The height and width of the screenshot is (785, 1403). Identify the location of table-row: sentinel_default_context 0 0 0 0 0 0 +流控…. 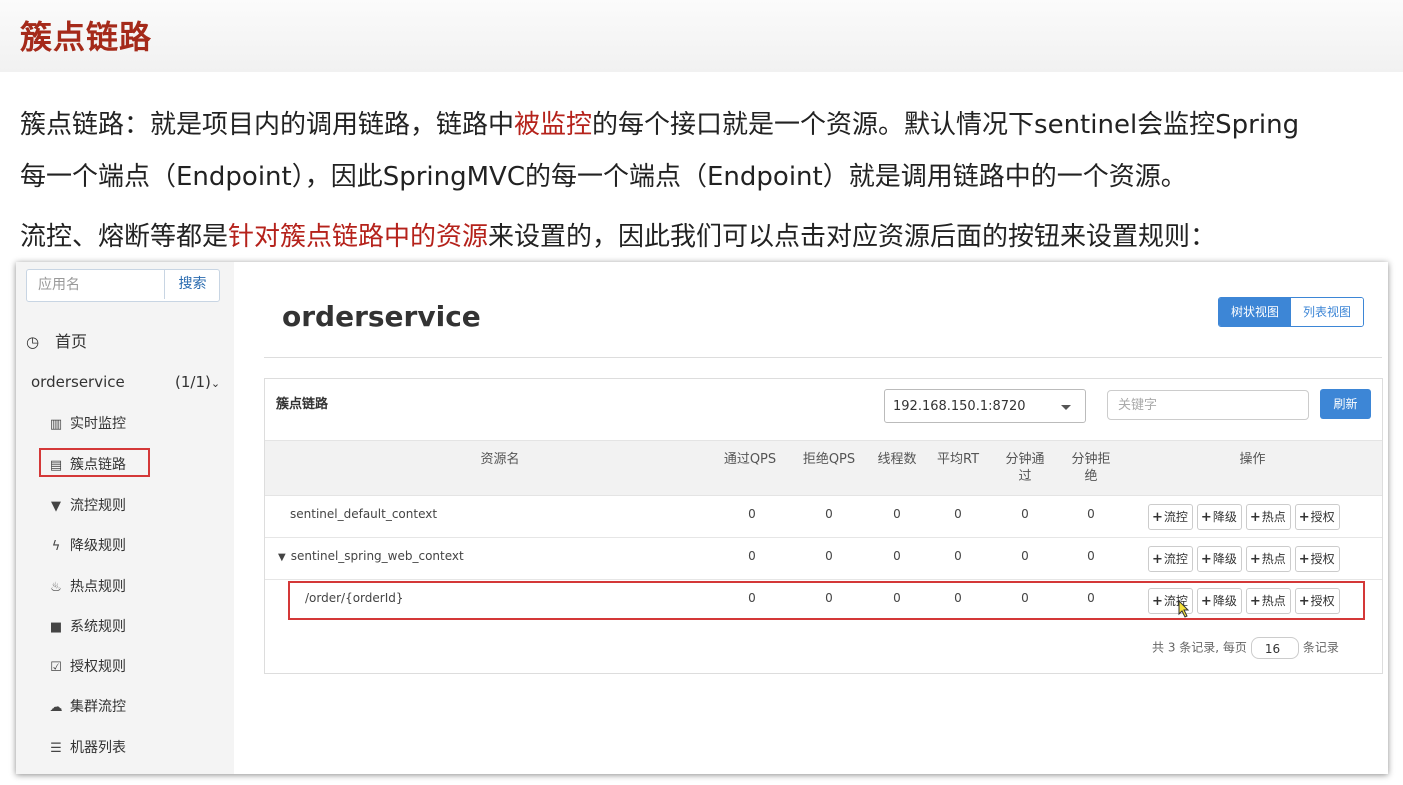
(823, 517).